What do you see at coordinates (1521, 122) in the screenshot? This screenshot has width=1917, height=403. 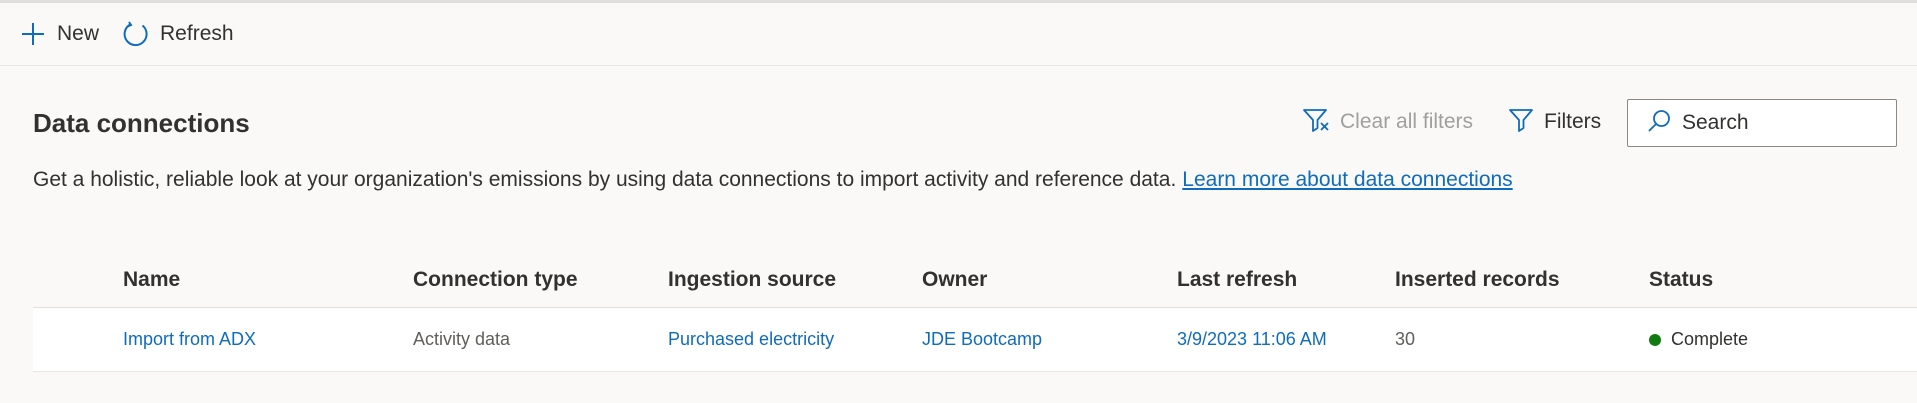 I see `filter-icon` at bounding box center [1521, 122].